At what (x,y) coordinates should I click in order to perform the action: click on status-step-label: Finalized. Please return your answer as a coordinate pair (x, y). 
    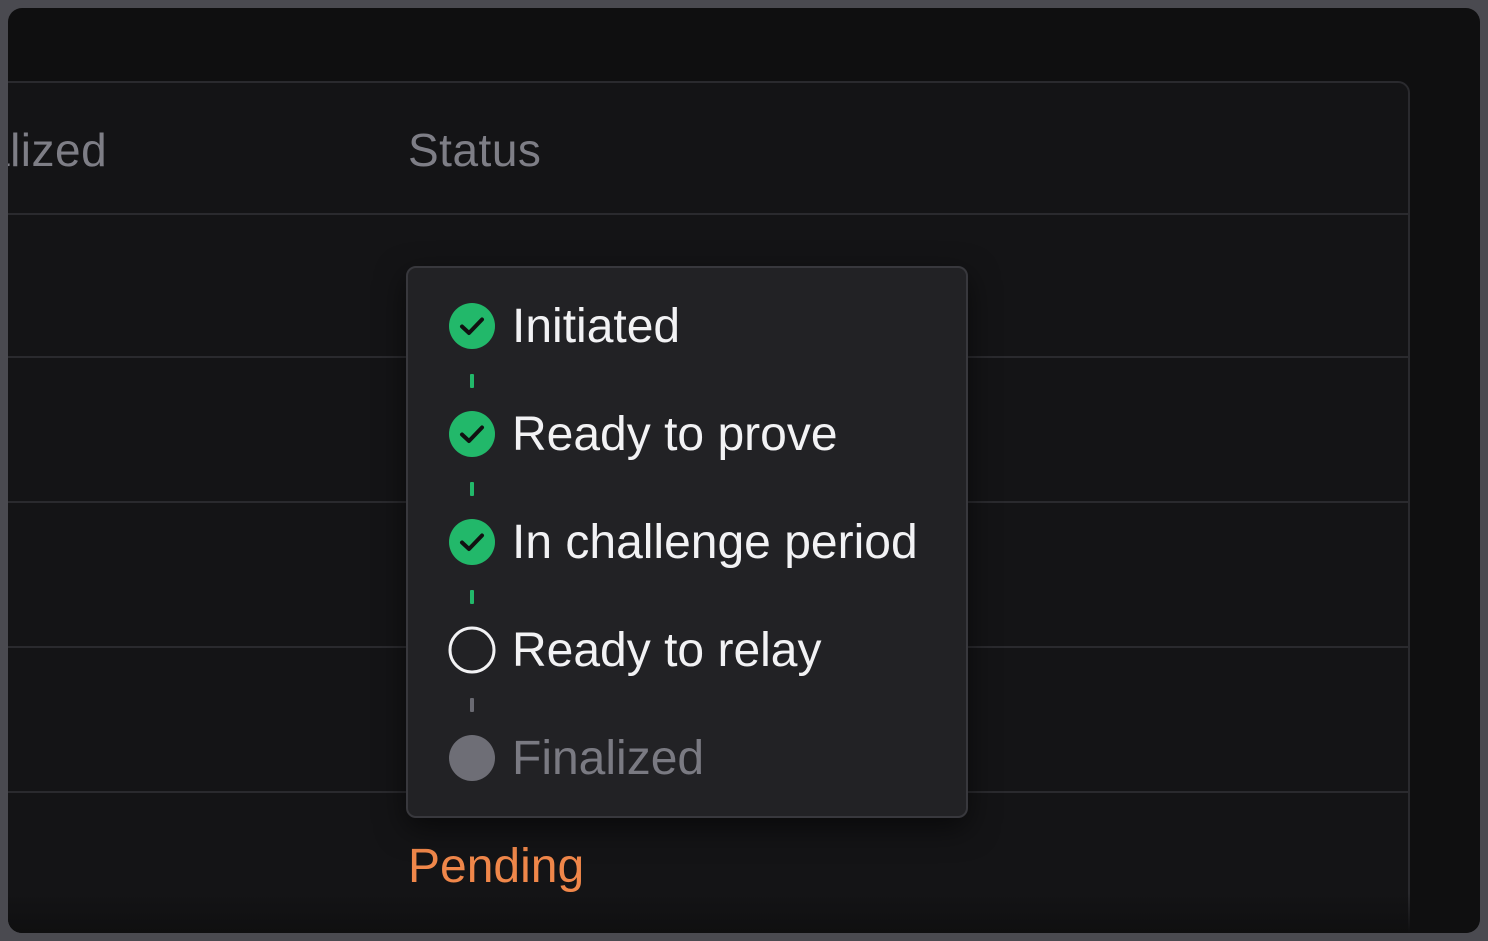
    Looking at the image, I should click on (608, 758).